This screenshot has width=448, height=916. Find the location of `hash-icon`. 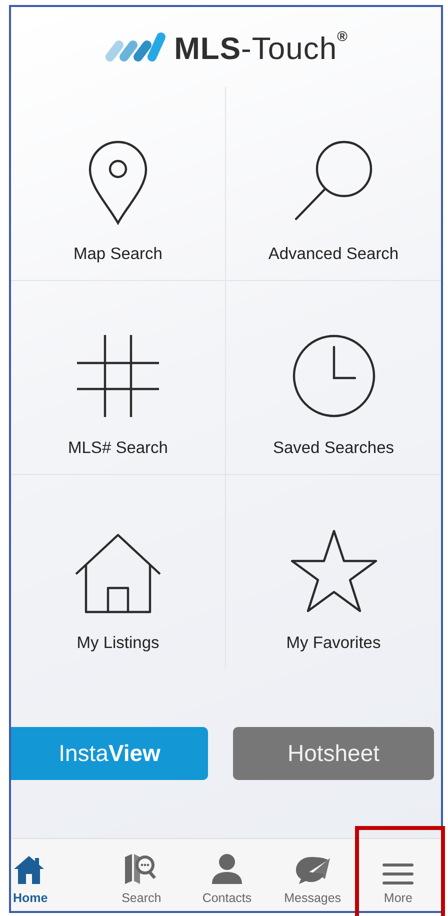

hash-icon is located at coordinates (118, 376).